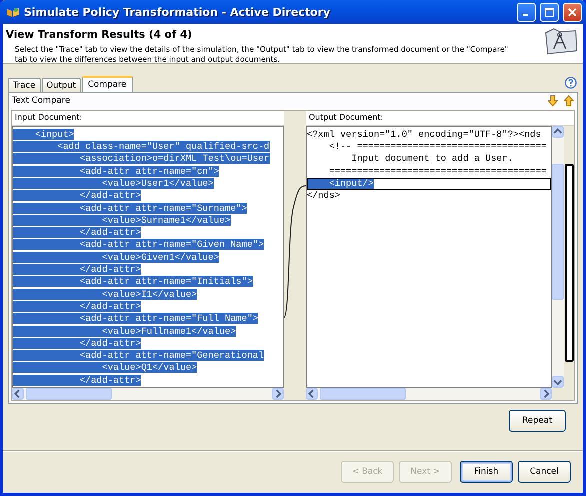 This screenshot has width=586, height=496. Describe the element at coordinates (424, 134) in the screenshot. I see `code-line: <?xml version="1.0" encoding="UTF-8"?><nds` at that location.